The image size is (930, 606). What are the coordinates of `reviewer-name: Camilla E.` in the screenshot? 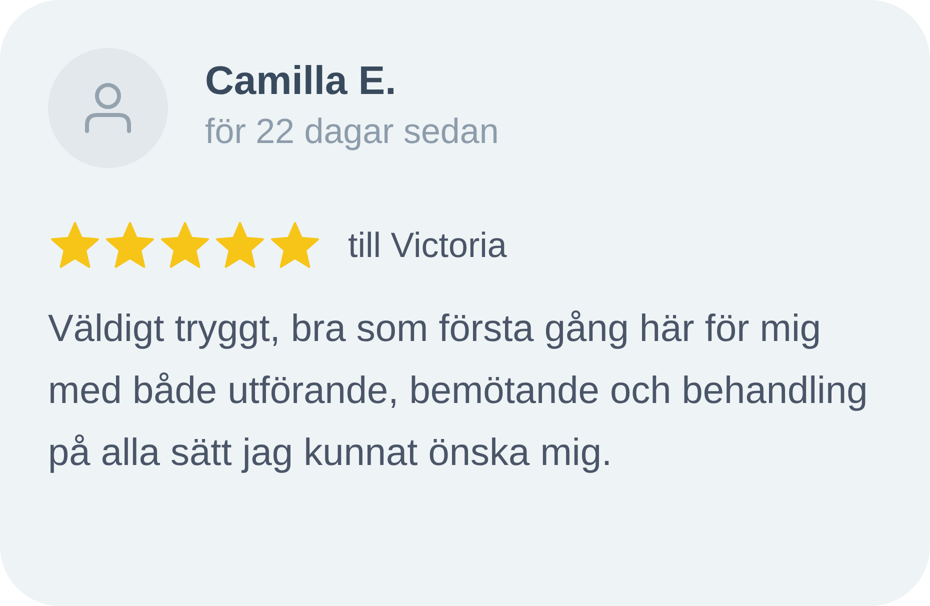 It's located at (301, 81).